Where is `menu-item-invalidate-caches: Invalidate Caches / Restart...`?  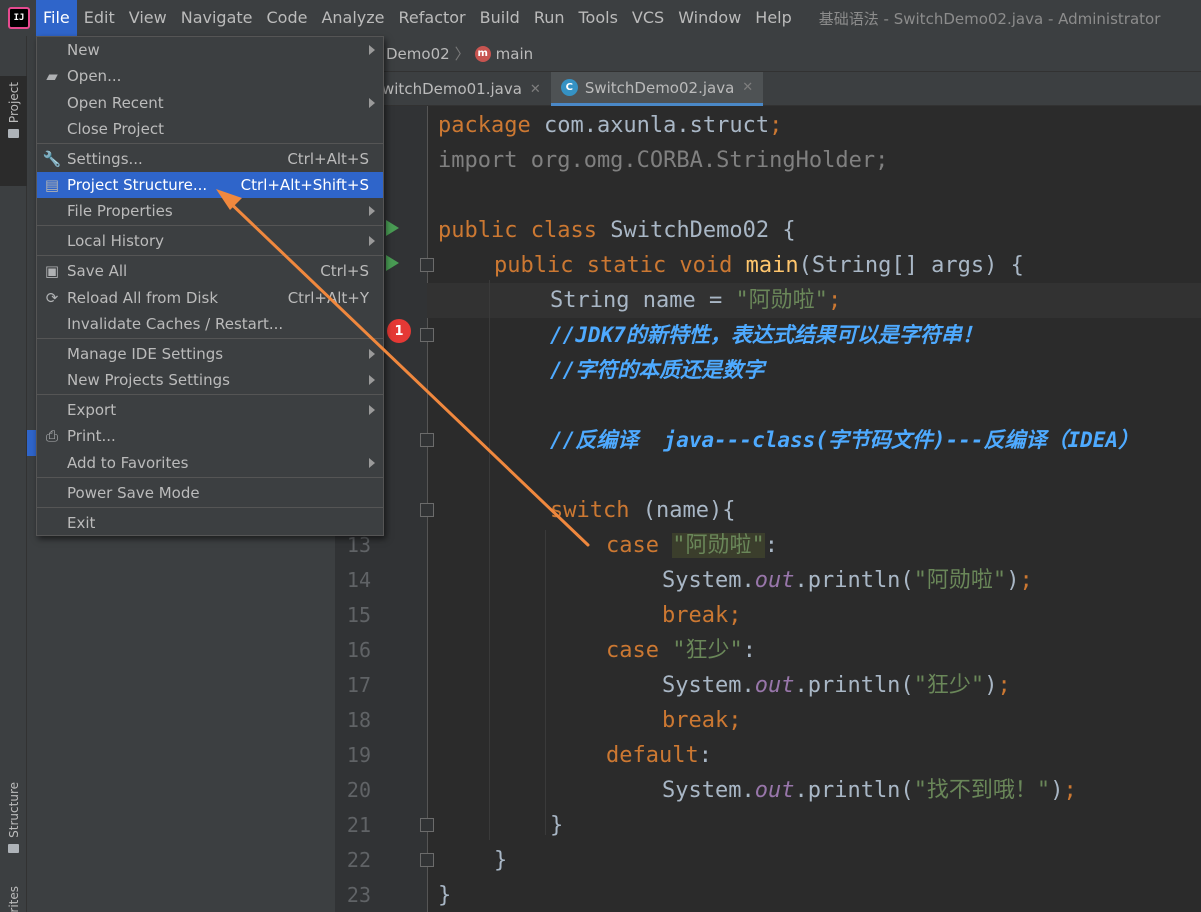 menu-item-invalidate-caches: Invalidate Caches / Restart... is located at coordinates (210, 324).